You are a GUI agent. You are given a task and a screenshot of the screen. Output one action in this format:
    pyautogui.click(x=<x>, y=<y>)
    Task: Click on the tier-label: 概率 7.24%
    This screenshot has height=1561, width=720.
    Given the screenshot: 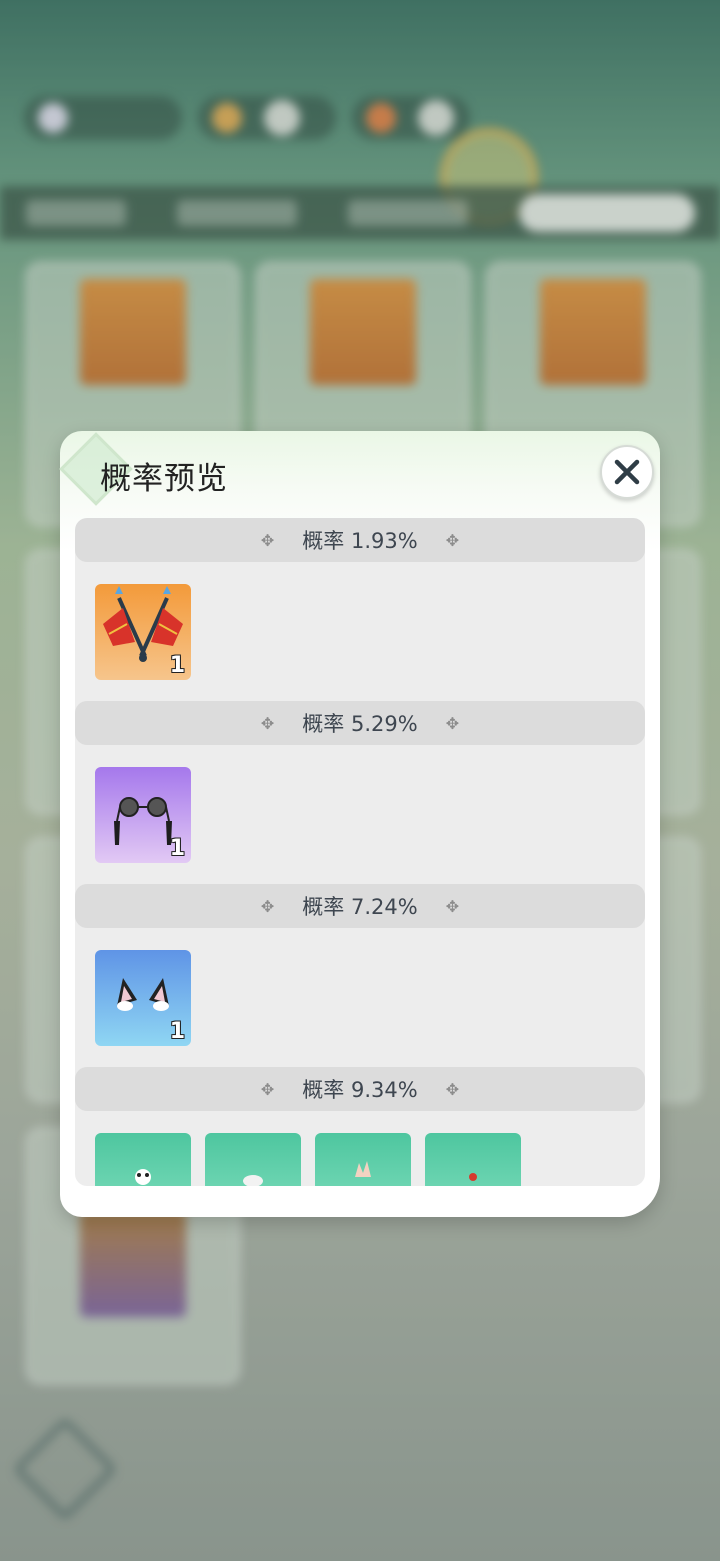 What is the action you would take?
    pyautogui.click(x=360, y=907)
    